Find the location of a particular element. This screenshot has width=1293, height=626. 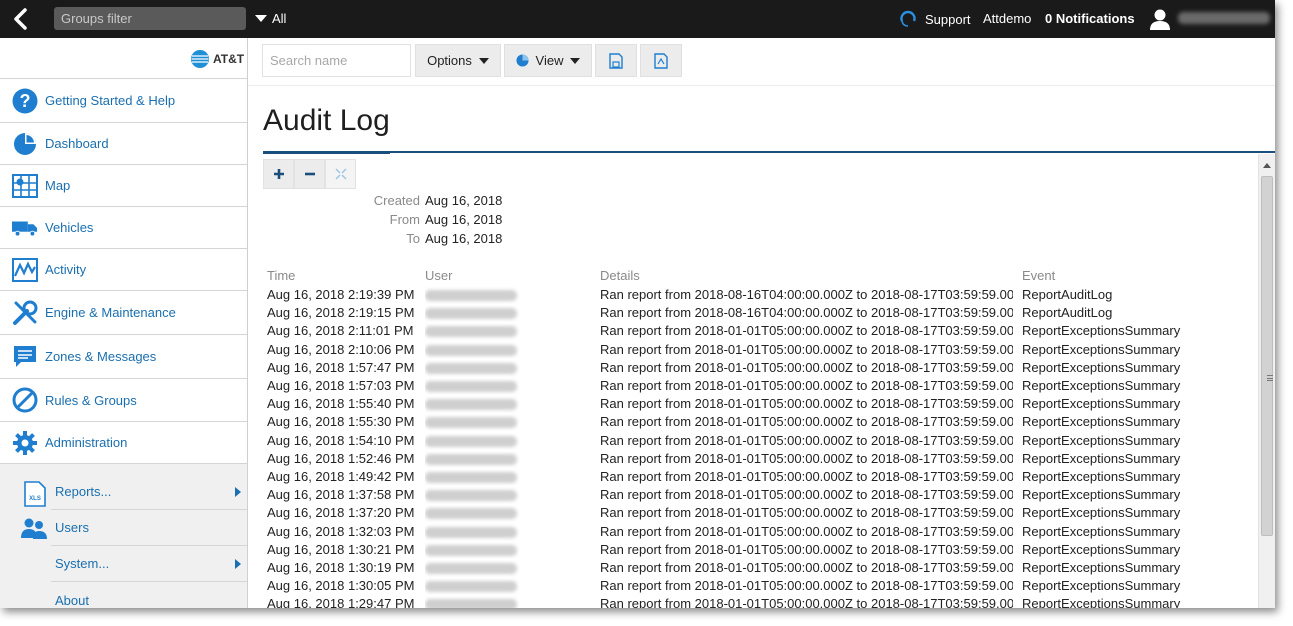

fit-columns-button is located at coordinates (340, 174).